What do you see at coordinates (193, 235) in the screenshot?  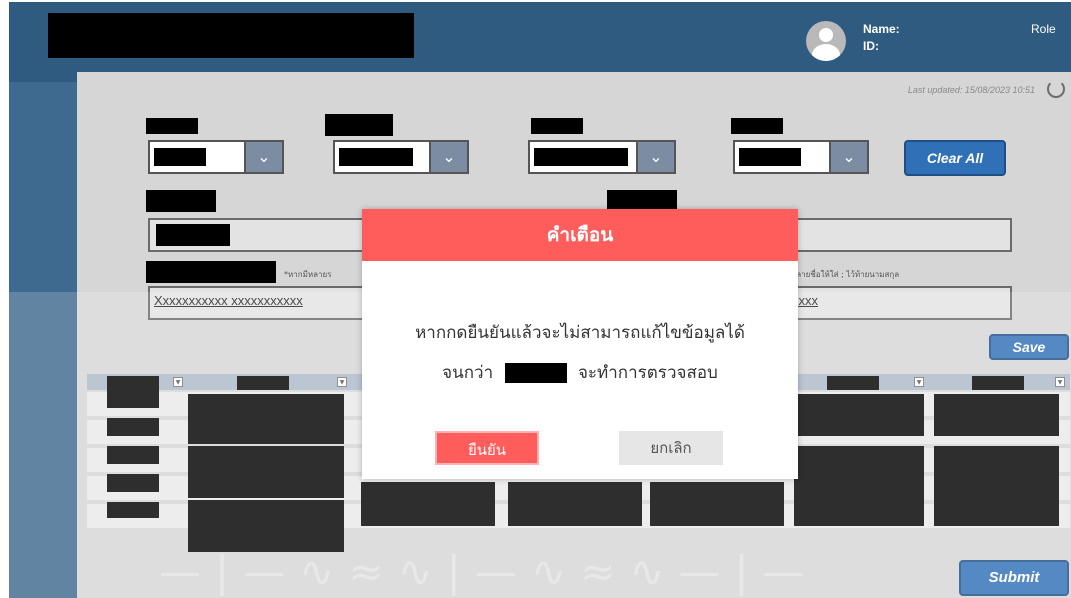 I see `redacted-input-value` at bounding box center [193, 235].